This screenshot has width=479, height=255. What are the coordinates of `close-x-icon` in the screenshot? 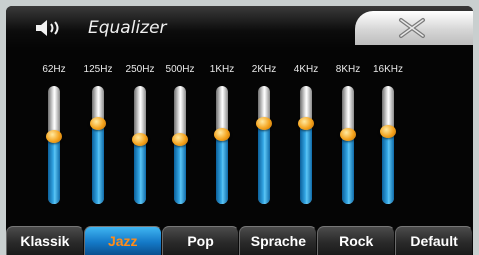 It's located at (412, 28).